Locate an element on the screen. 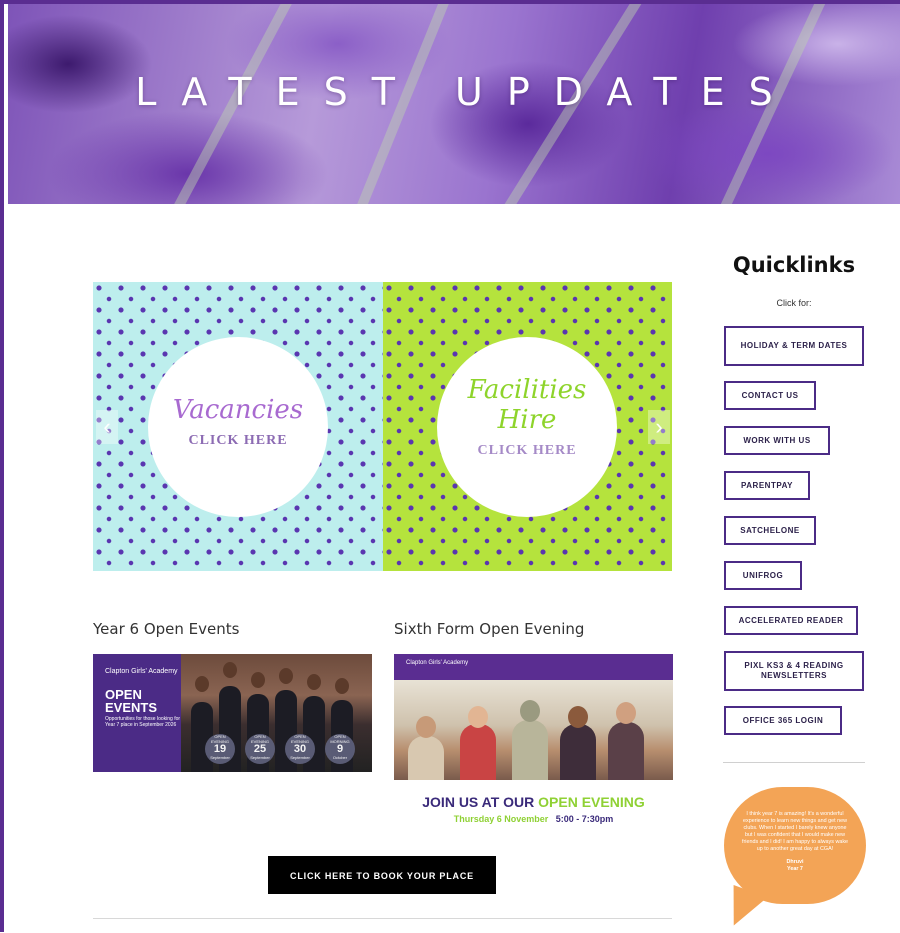 This screenshot has height=933, width=900. quicklinks-subtitle: Click for: is located at coordinates (794, 303).